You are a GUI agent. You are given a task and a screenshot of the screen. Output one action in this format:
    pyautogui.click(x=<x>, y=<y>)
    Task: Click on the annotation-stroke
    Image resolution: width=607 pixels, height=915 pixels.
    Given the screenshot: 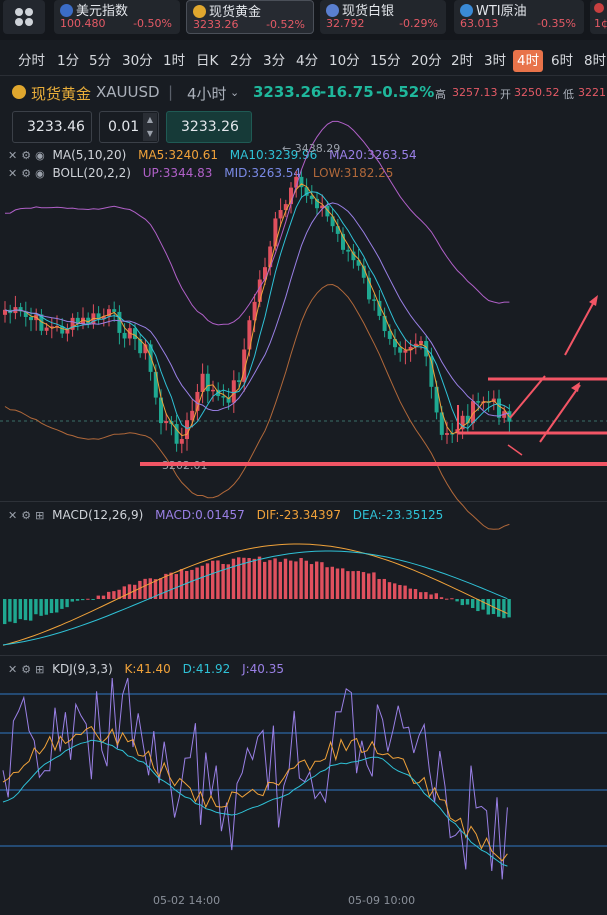 What is the action you would take?
    pyautogui.click(x=515, y=450)
    